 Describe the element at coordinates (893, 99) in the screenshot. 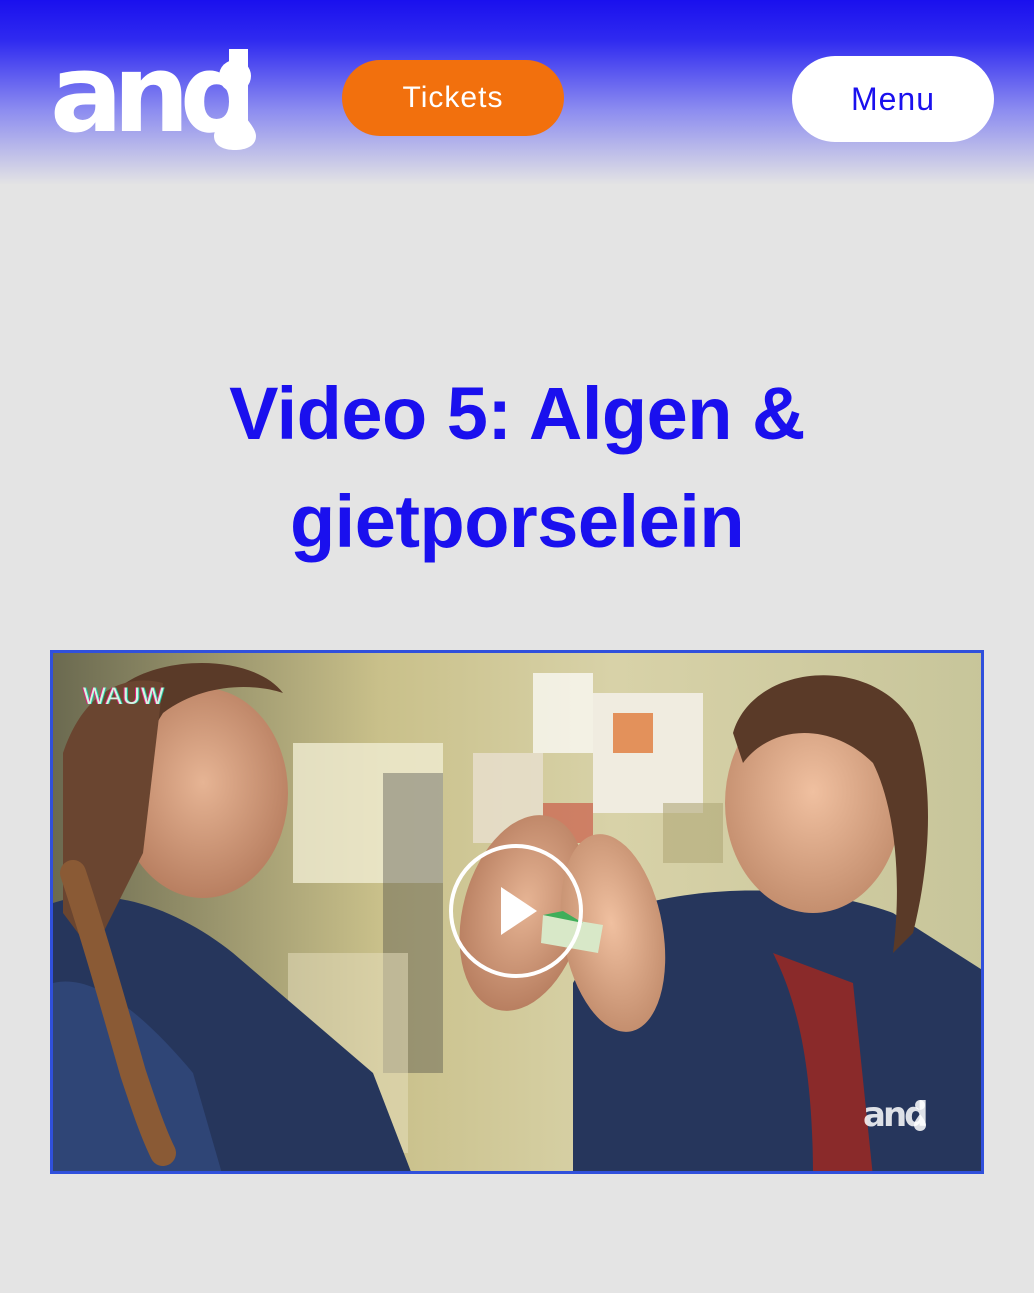

I see `menu-button: Menu` at that location.